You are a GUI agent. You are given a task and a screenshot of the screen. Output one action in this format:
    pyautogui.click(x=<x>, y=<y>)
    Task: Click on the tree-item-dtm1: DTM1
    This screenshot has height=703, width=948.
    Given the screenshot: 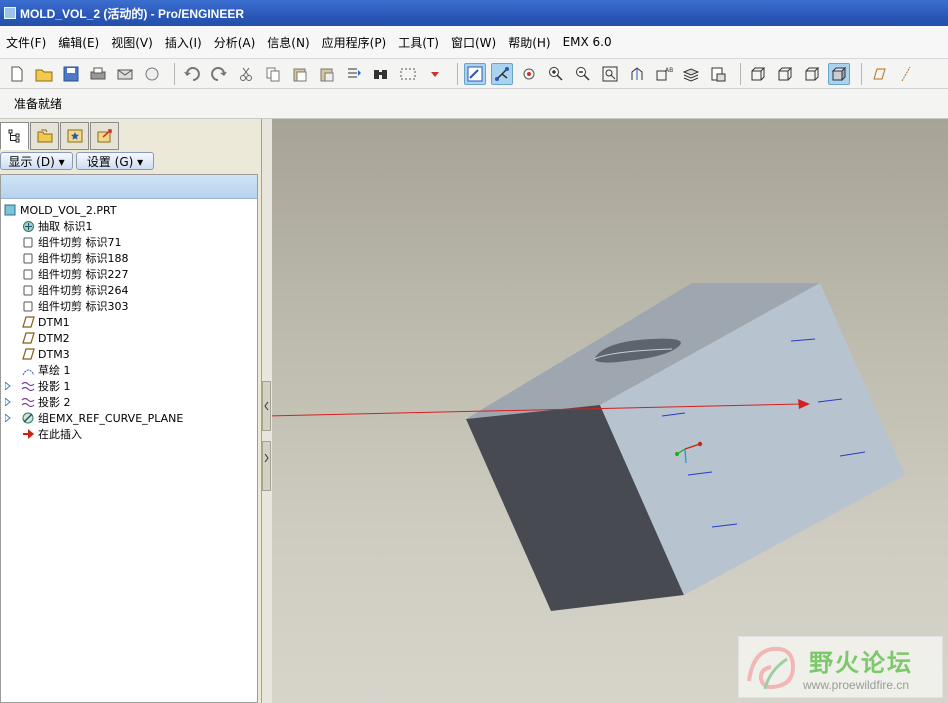 What is the action you would take?
    pyautogui.click(x=45, y=322)
    